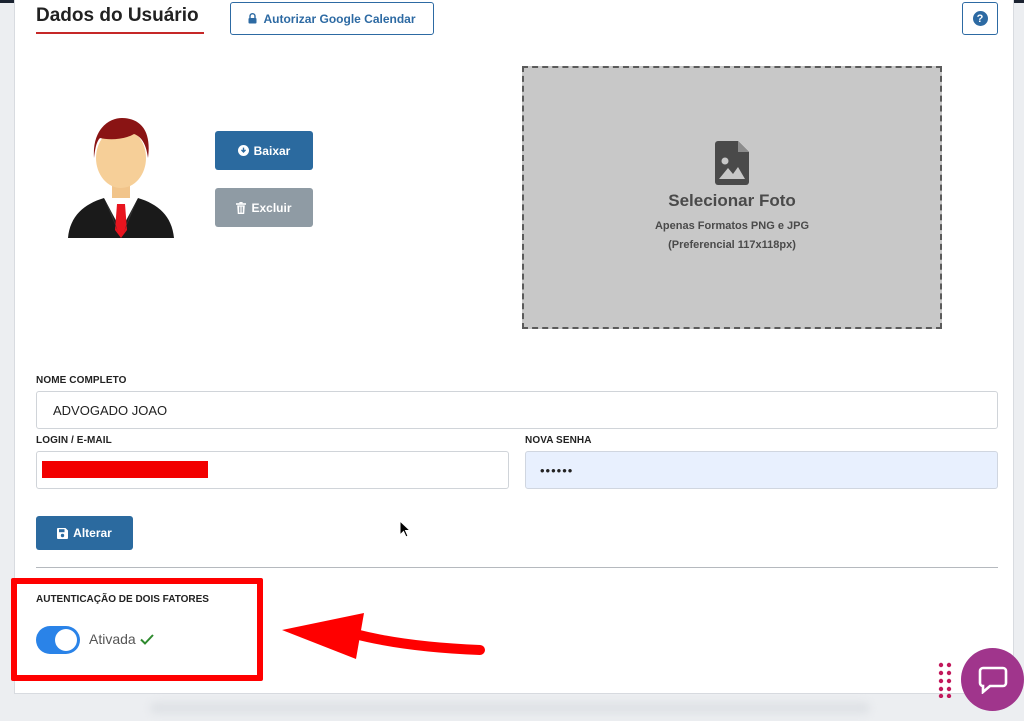 The image size is (1024, 721). Describe the element at coordinates (383, 636) in the screenshot. I see `annotation-arrow-icon` at that location.